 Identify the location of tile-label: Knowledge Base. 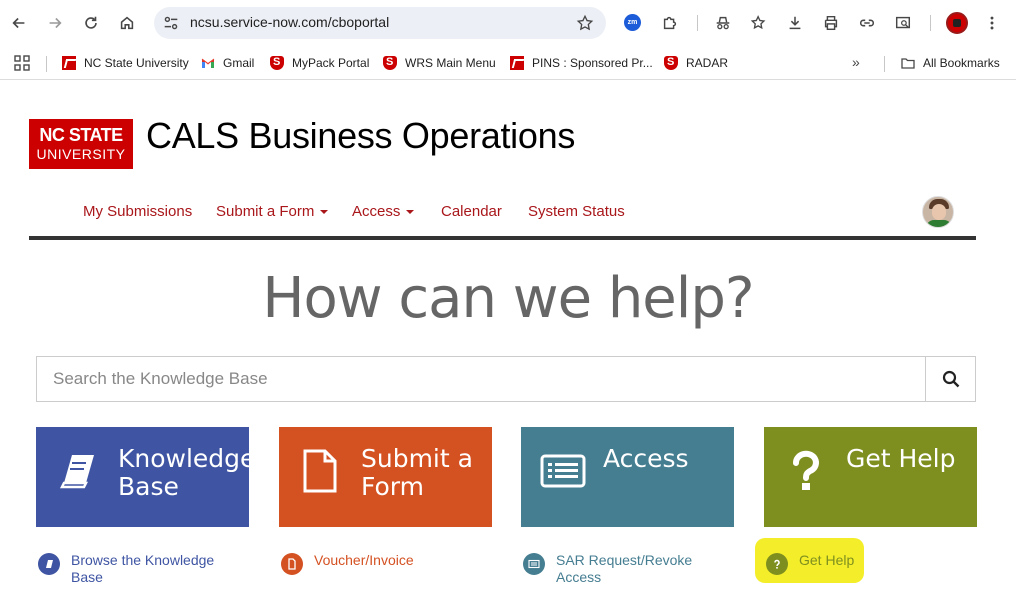
(186, 473).